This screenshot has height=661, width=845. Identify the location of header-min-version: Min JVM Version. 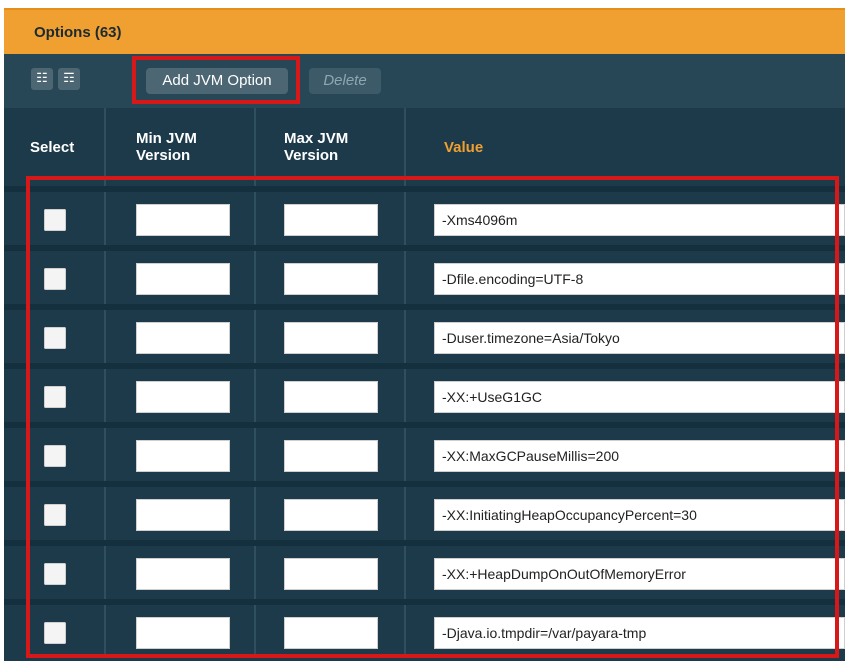
(181, 147).